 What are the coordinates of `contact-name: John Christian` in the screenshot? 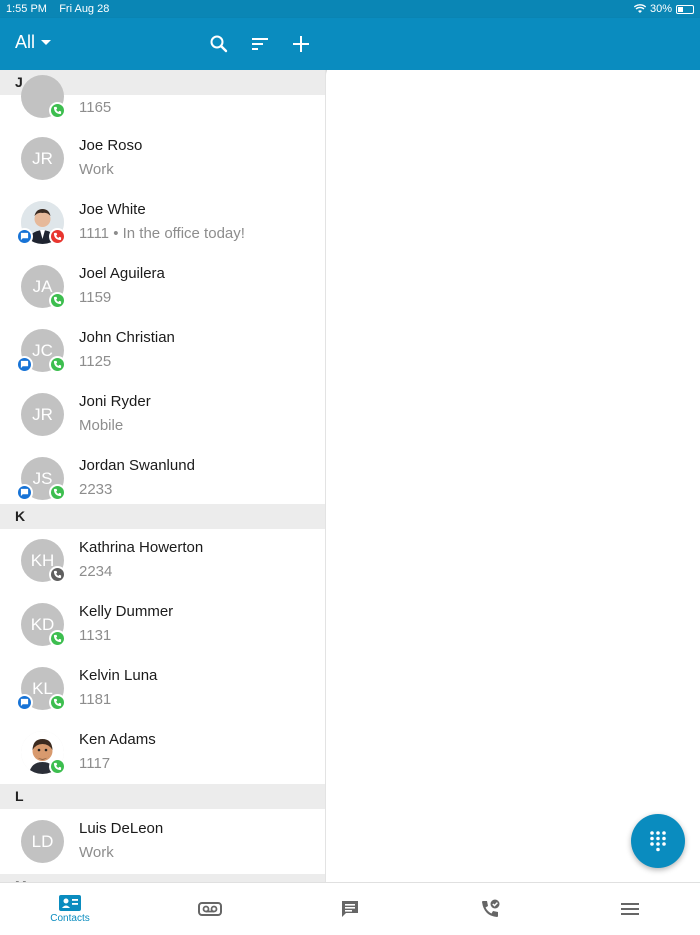 It's located at (127, 337).